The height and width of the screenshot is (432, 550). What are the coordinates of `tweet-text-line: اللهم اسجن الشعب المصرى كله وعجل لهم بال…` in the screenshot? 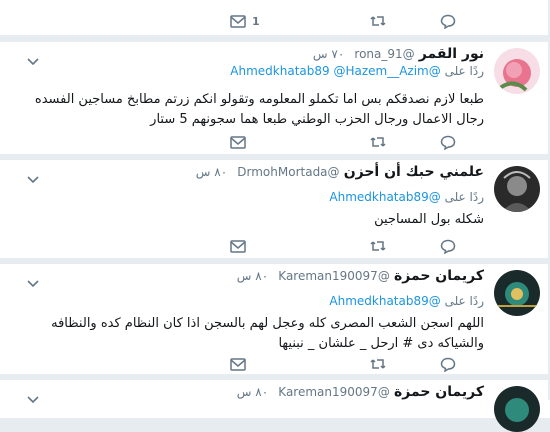 It's located at (267, 323).